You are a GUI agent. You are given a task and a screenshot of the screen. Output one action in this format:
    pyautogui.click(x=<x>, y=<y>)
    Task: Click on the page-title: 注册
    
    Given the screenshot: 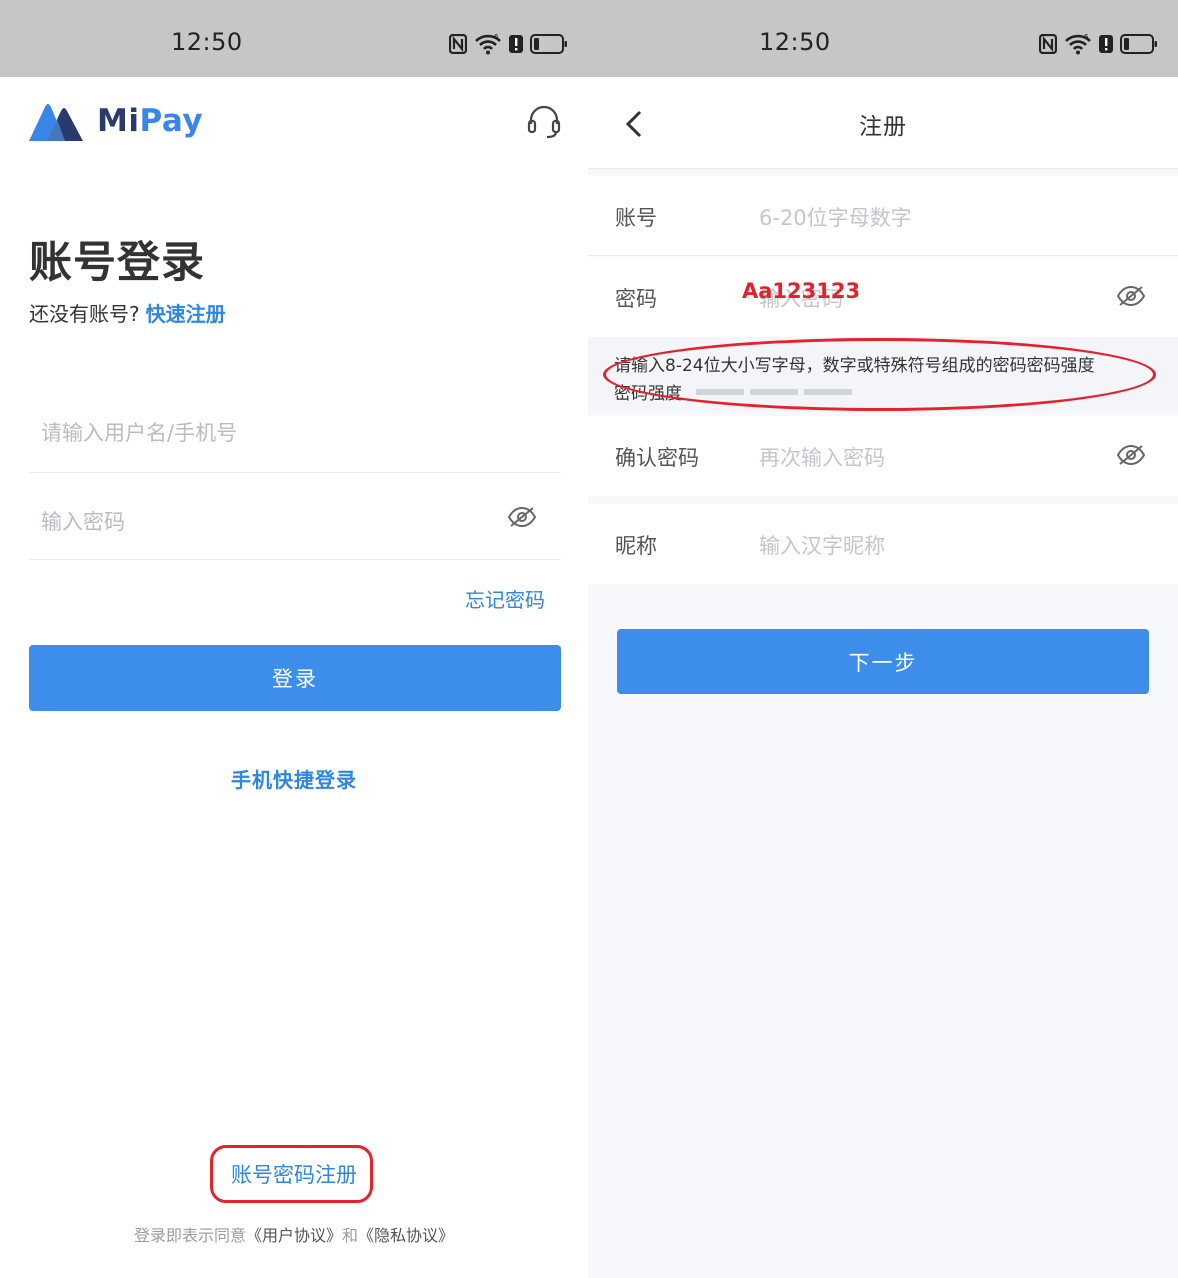 What is the action you would take?
    pyautogui.click(x=883, y=127)
    